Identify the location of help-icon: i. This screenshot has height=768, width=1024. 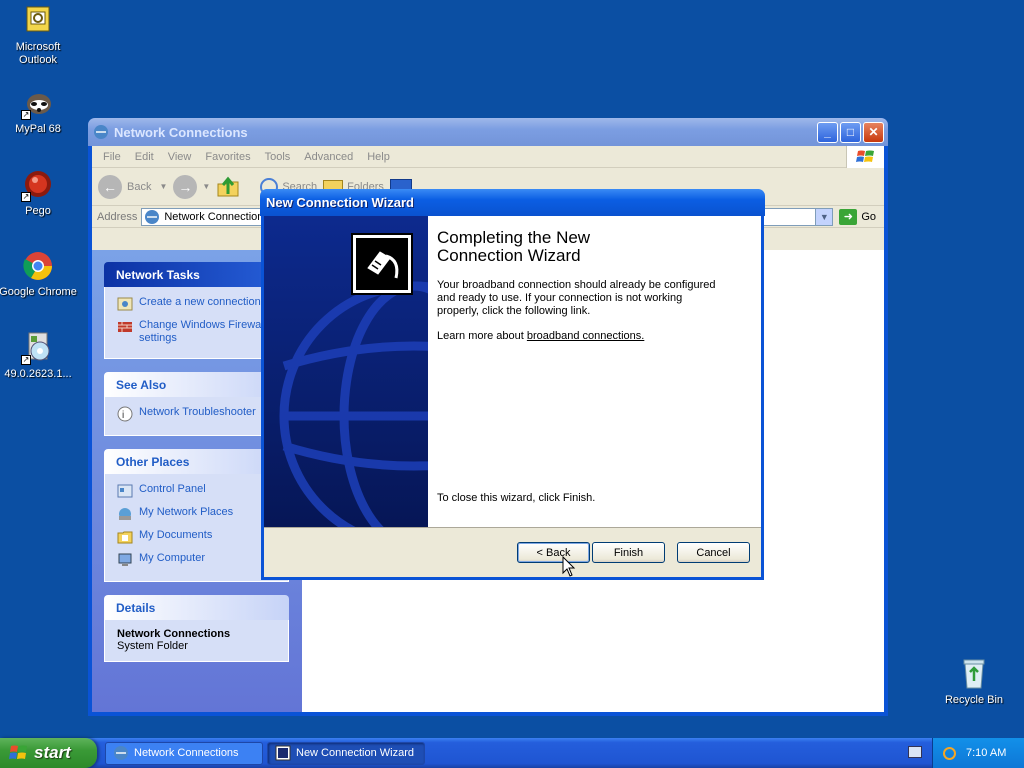
(125, 414).